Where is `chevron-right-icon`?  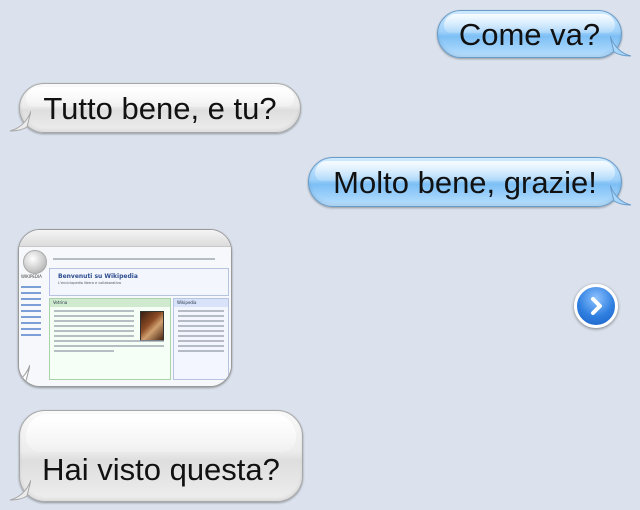 chevron-right-icon is located at coordinates (596, 306).